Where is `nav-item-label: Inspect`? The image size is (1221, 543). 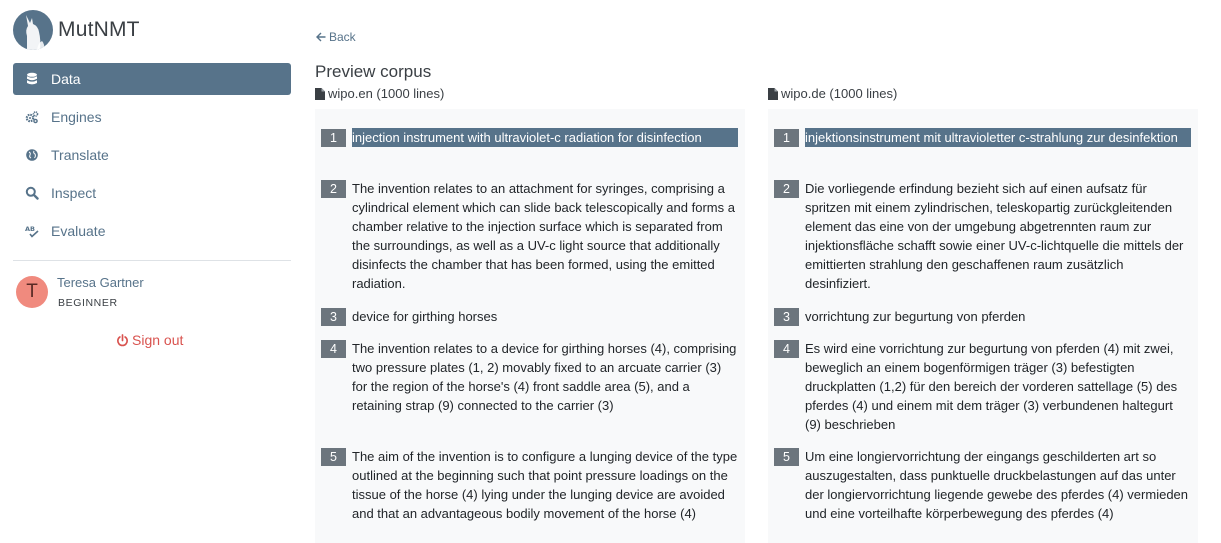 nav-item-label: Inspect is located at coordinates (74, 193).